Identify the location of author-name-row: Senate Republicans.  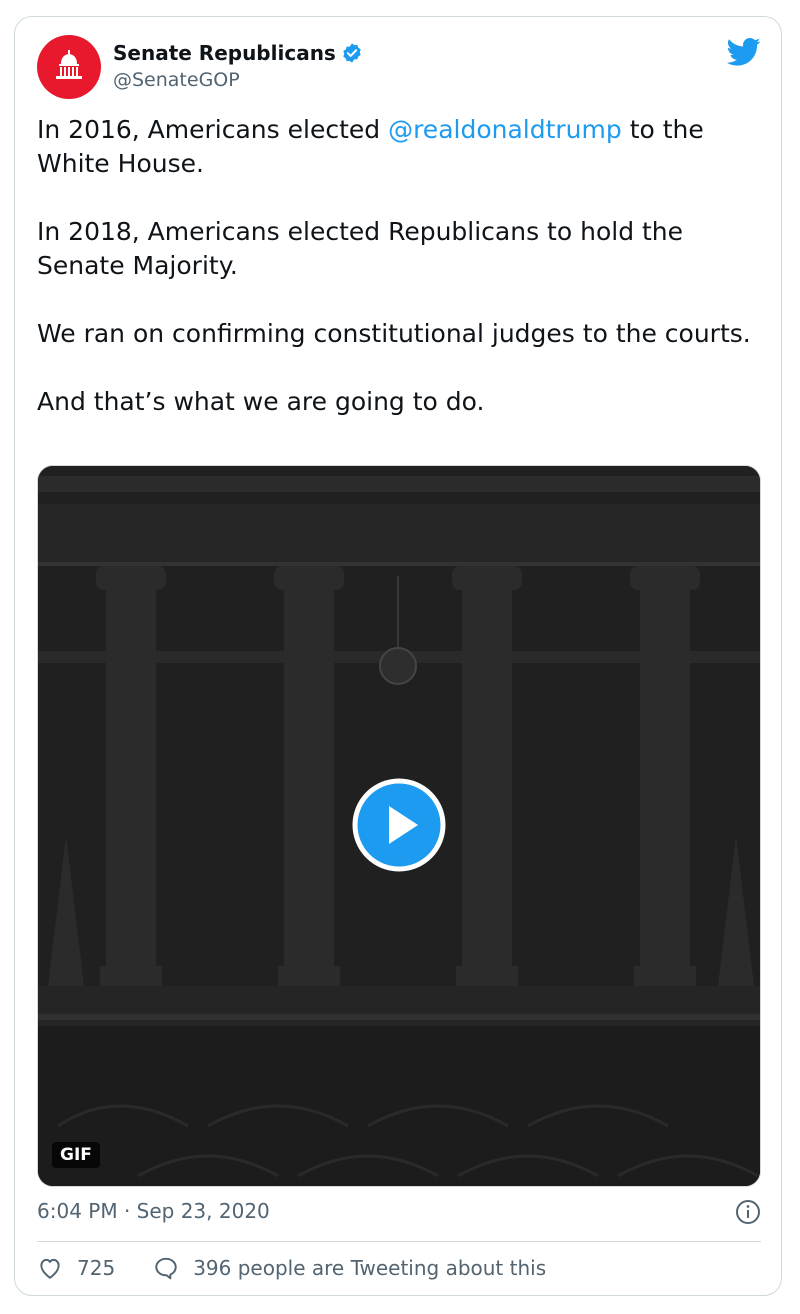
(238, 53).